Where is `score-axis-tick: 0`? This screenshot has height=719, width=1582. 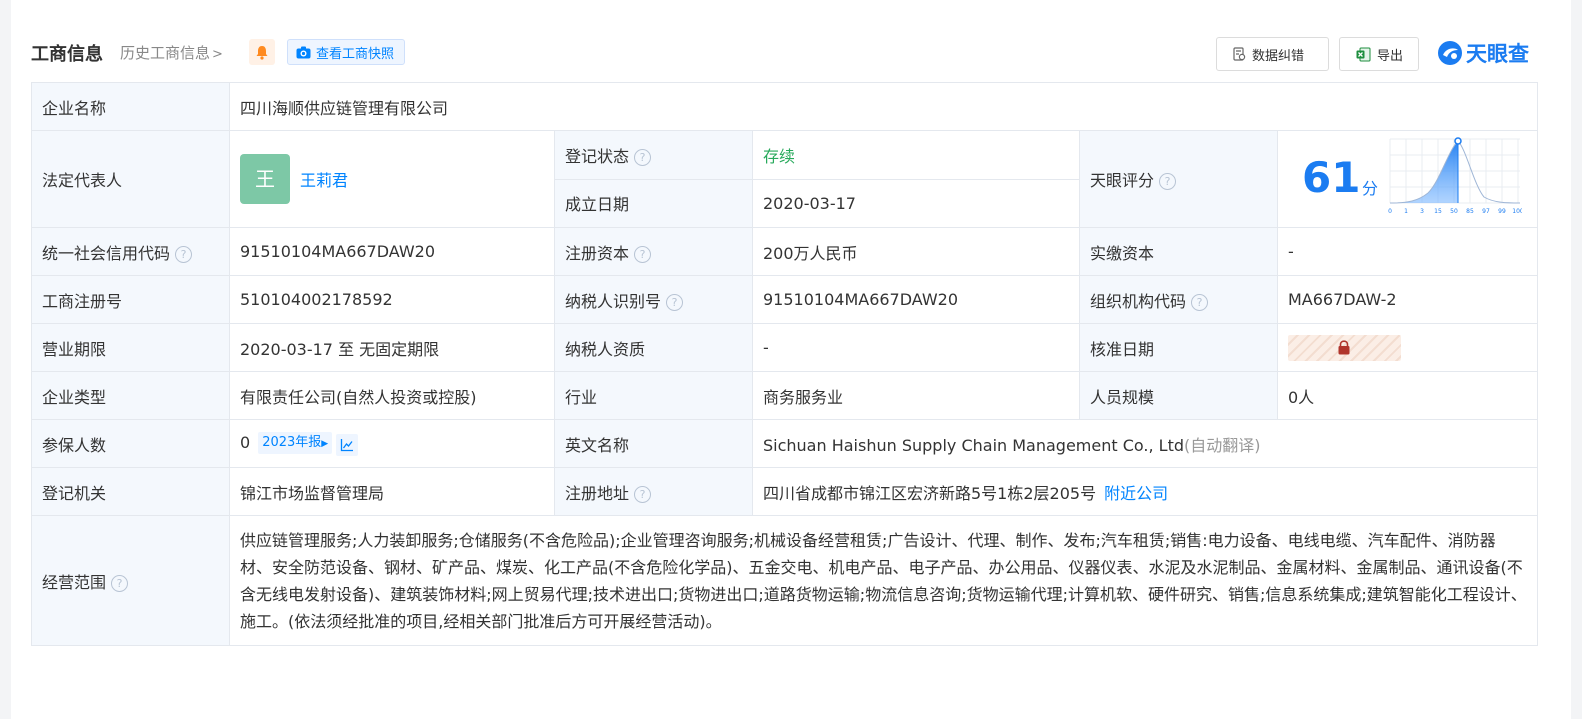 score-axis-tick: 0 is located at coordinates (1390, 211).